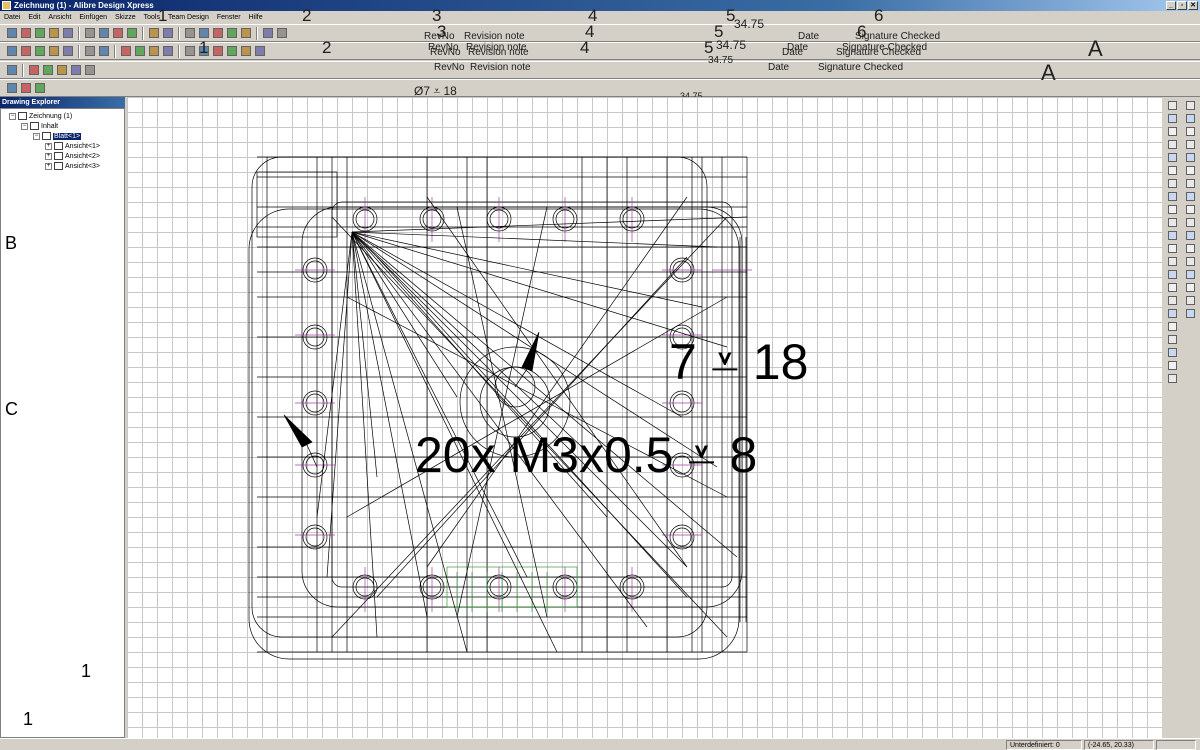 Image resolution: width=1200 pixels, height=750 pixels. I want to click on maximize-button: ▫, so click(1182, 5).